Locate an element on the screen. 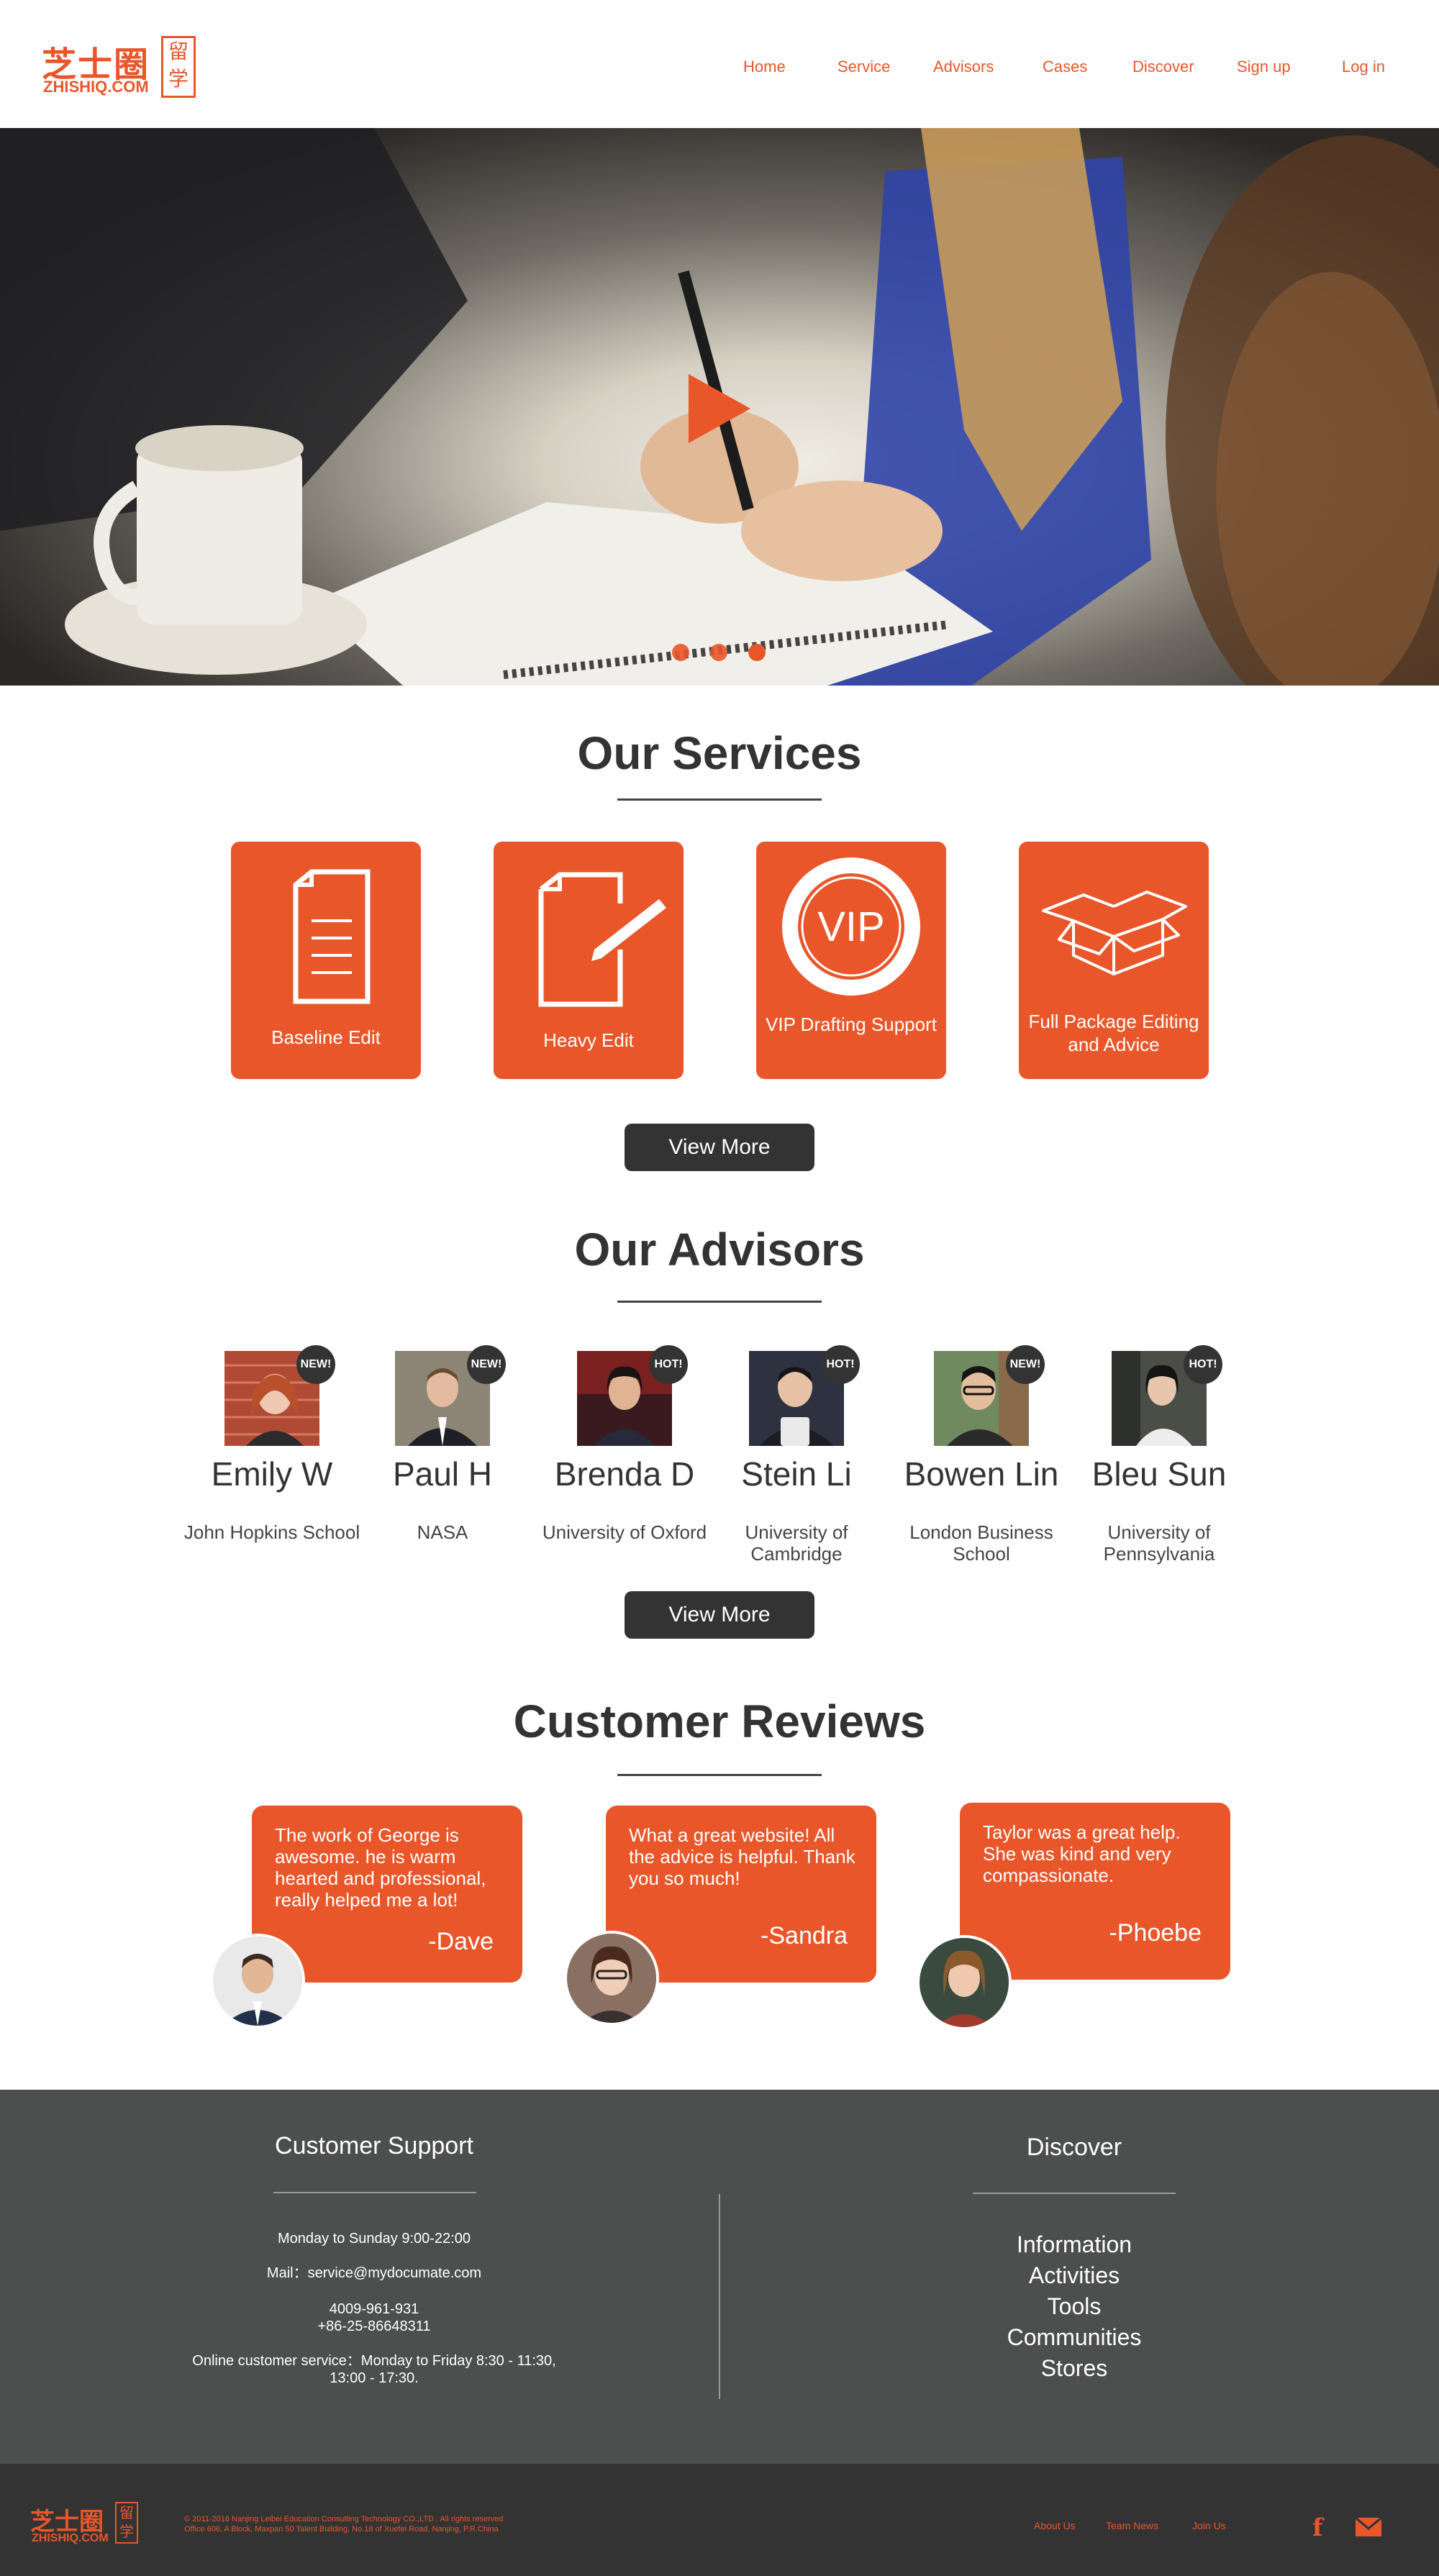 The image size is (1439, 2576). facebook-icon: f is located at coordinates (1317, 2528).